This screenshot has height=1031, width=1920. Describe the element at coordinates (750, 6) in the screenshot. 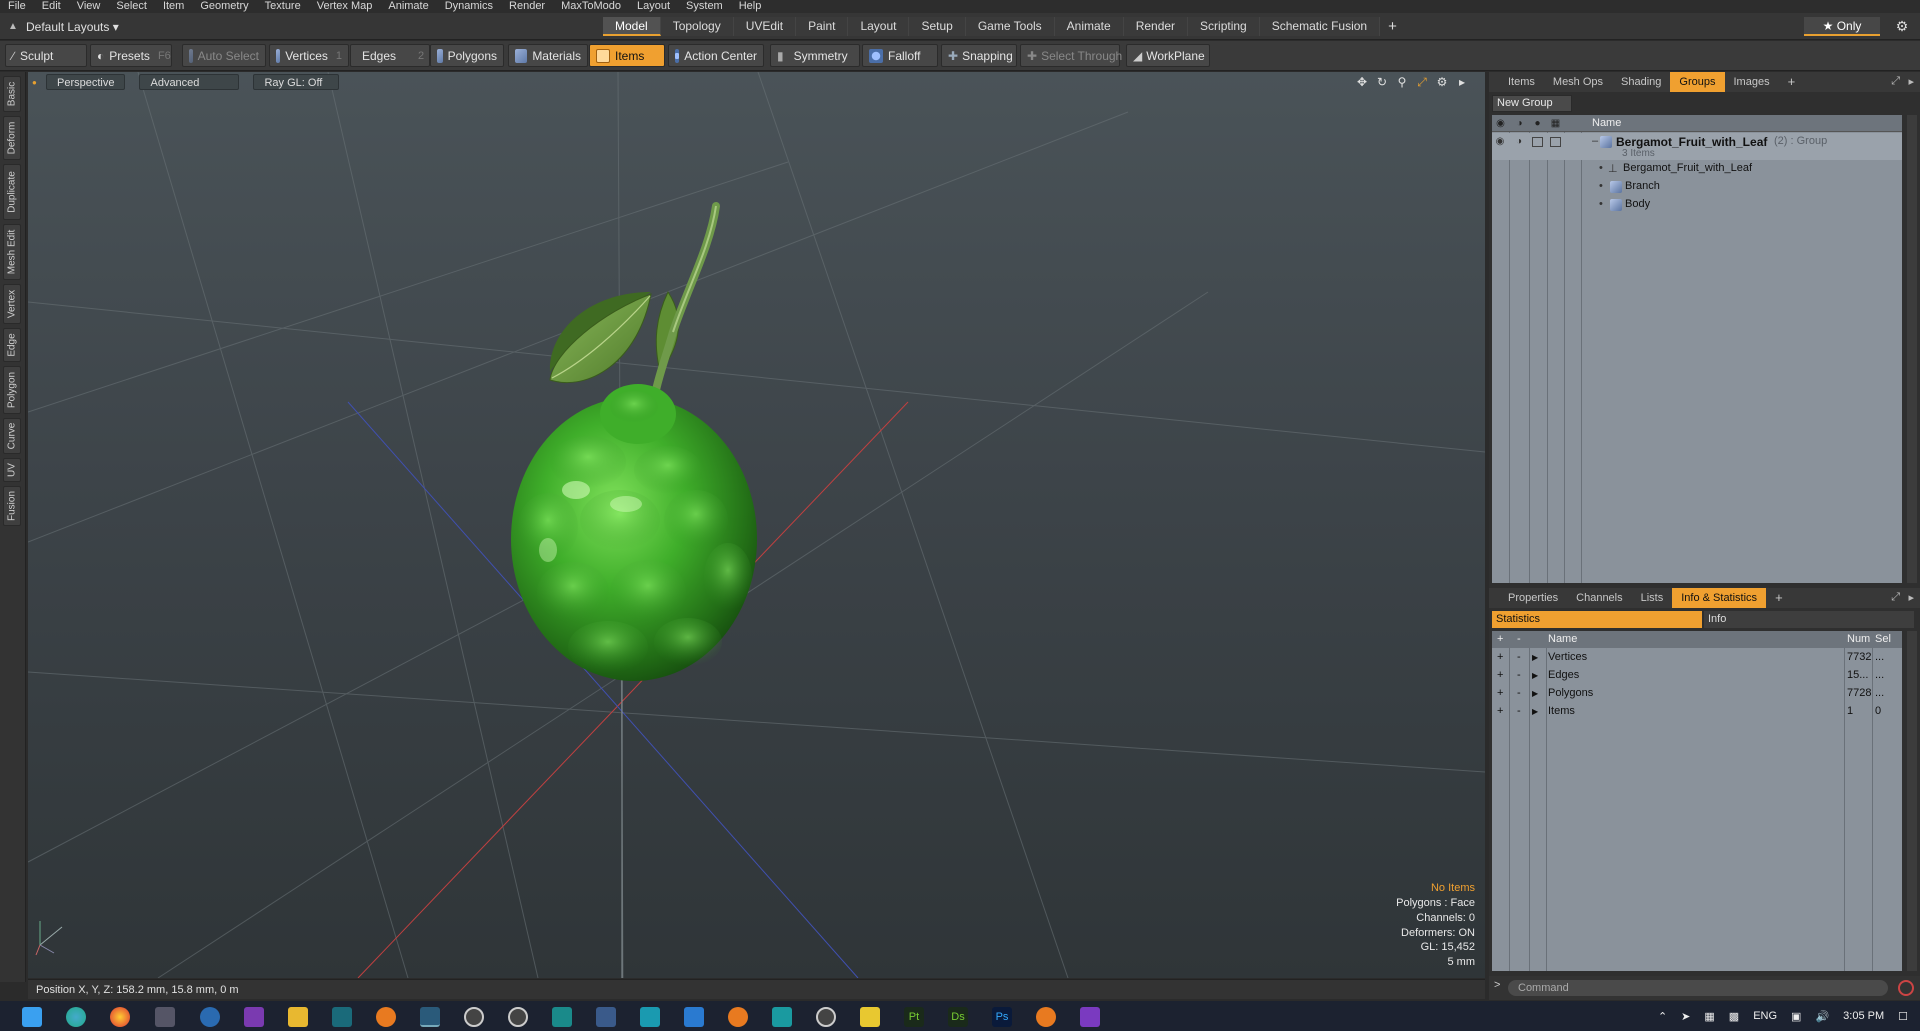

I see `menu-help: Help` at that location.